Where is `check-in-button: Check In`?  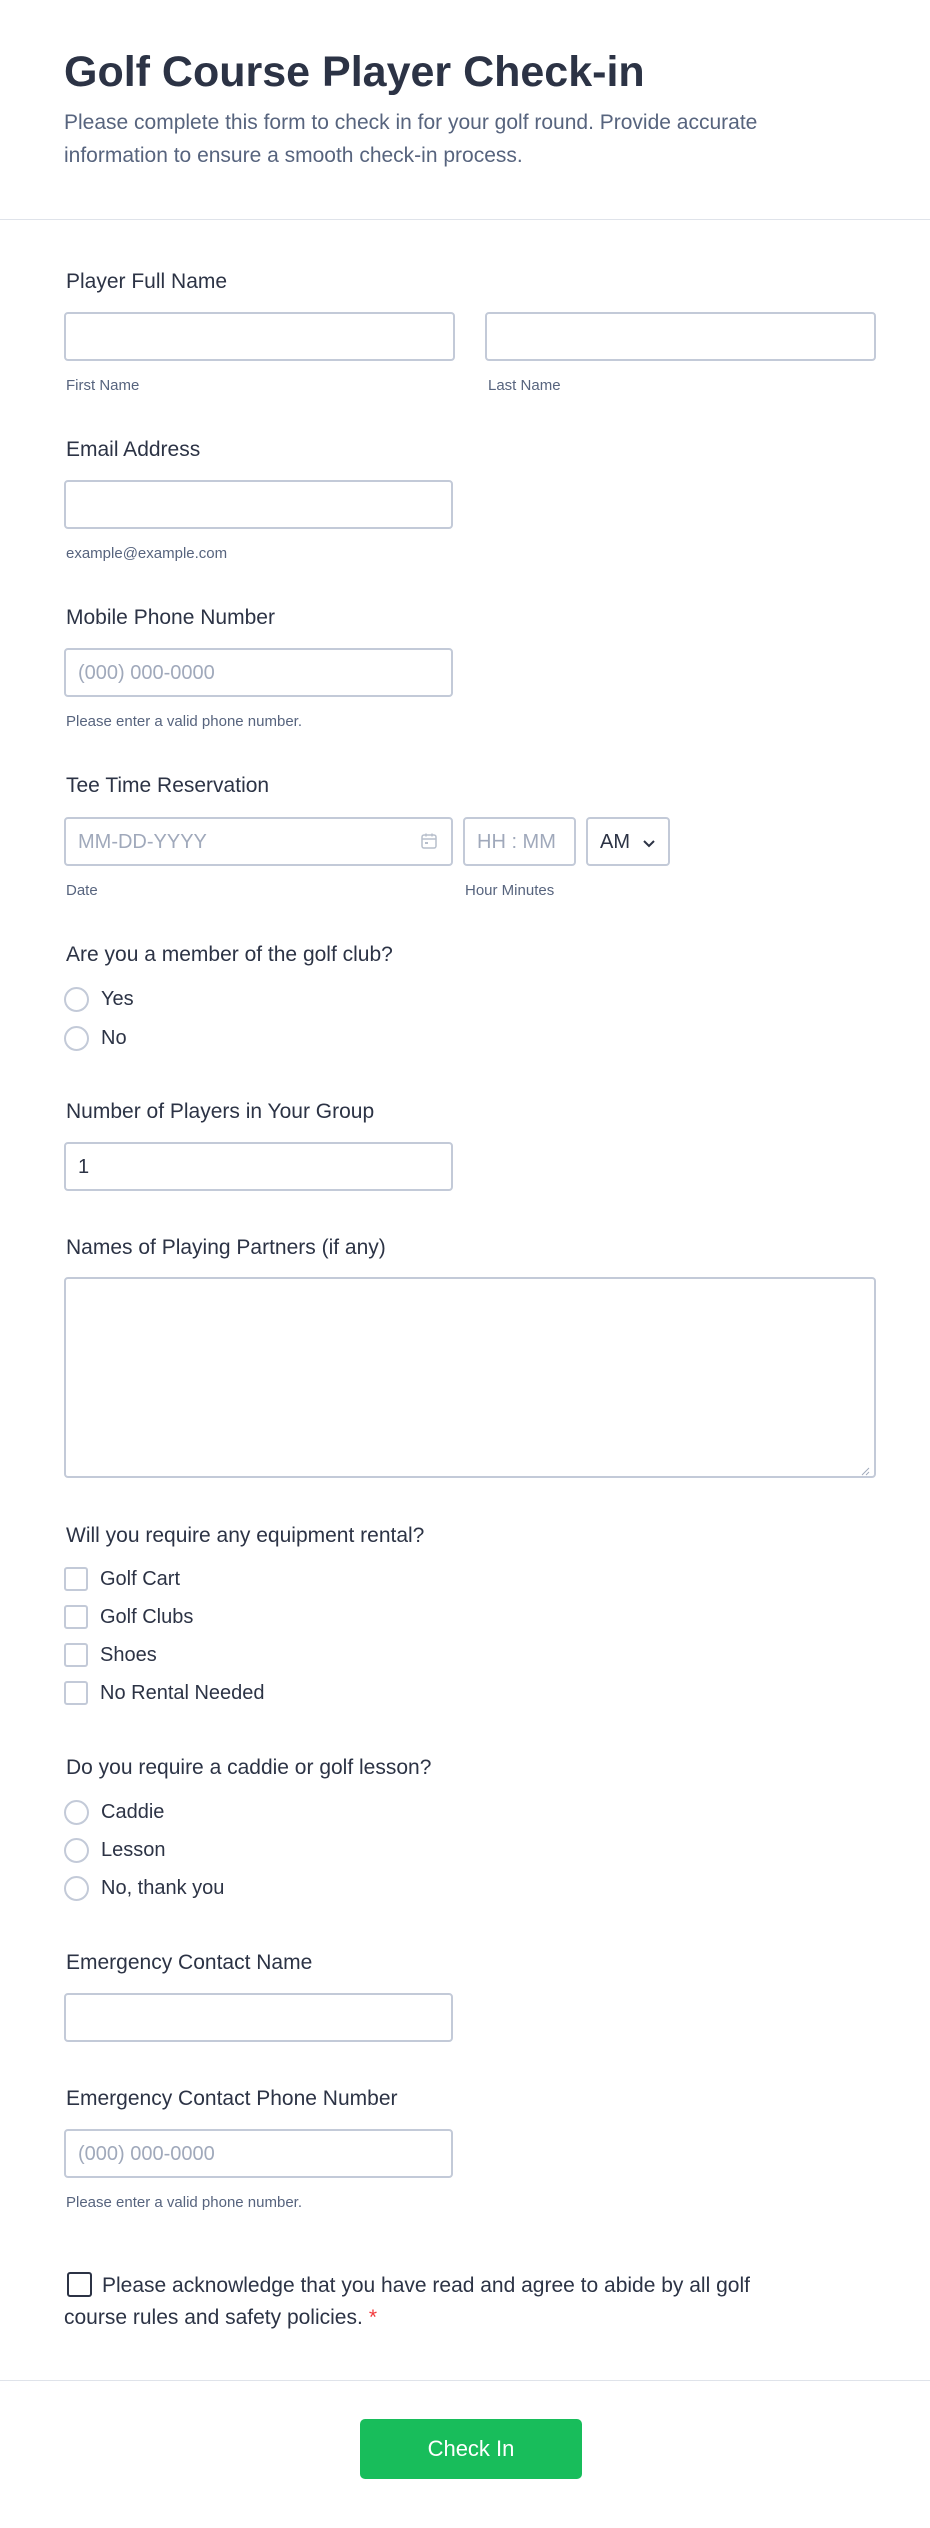
check-in-button: Check In is located at coordinates (471, 2449).